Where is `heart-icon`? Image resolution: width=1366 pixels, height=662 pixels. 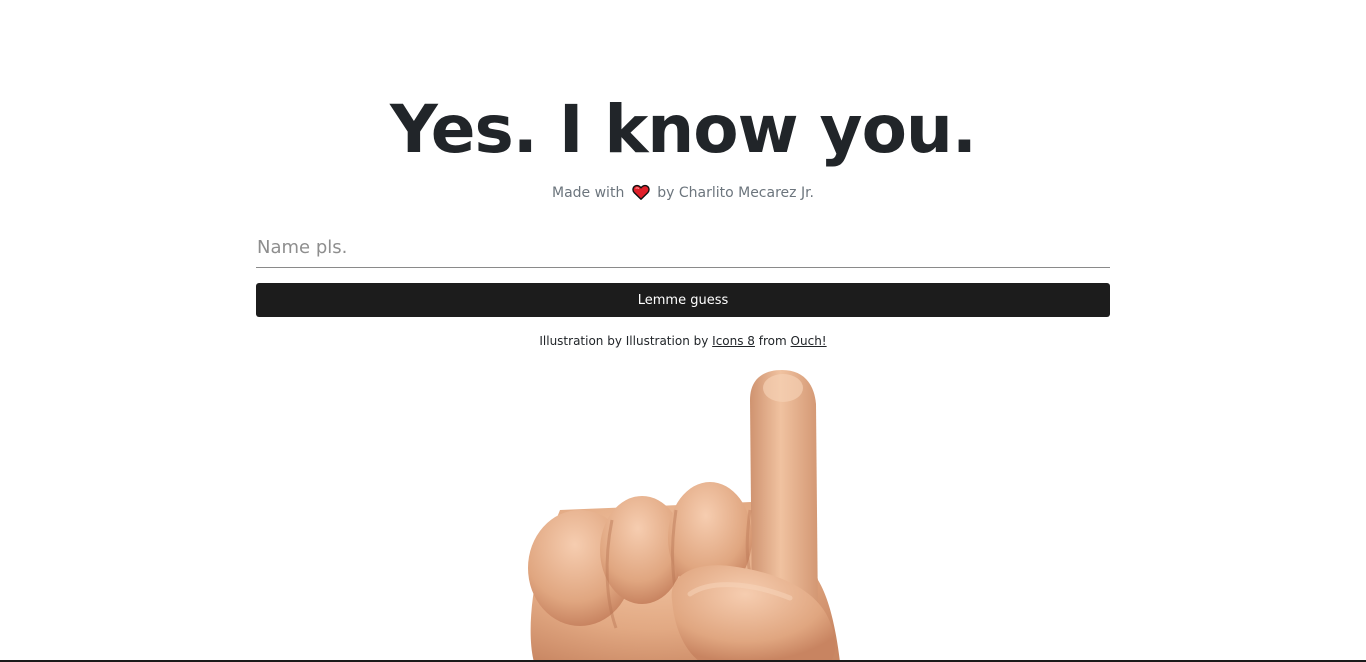
heart-icon is located at coordinates (641, 195).